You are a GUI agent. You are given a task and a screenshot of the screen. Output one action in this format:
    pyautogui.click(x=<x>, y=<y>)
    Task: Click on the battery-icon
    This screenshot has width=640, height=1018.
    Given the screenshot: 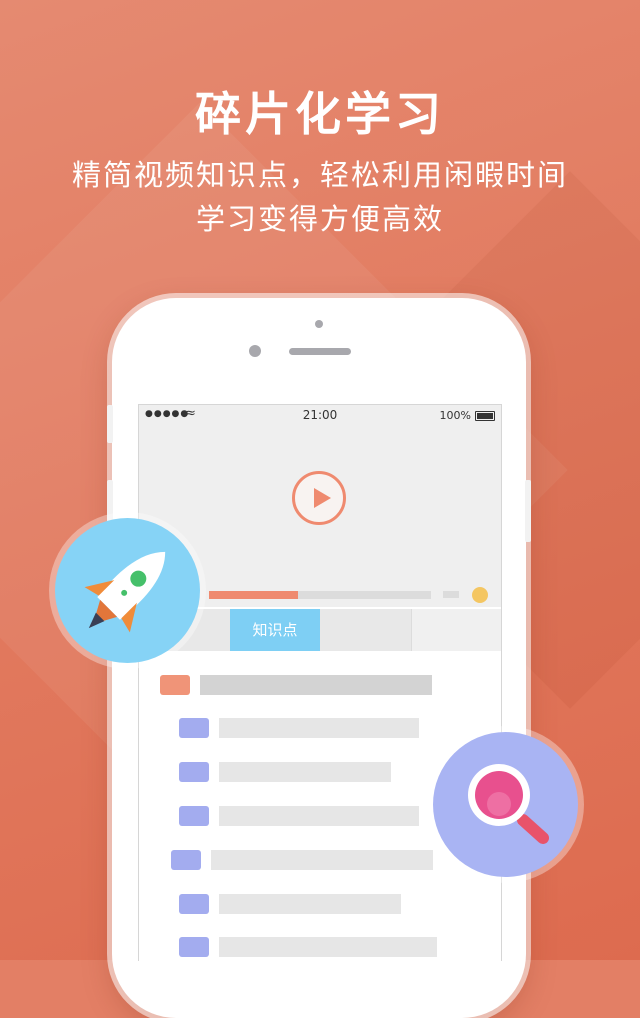 What is the action you would take?
    pyautogui.click(x=485, y=416)
    